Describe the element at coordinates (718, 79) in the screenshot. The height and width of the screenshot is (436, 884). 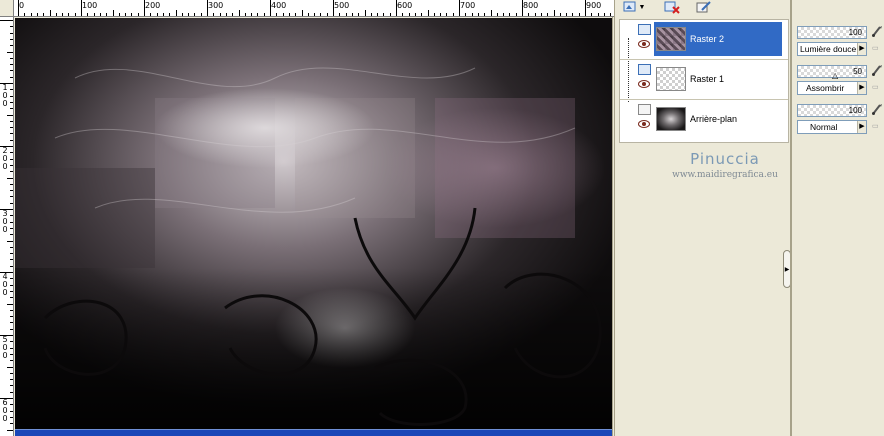
I see `layer-label-wrap: Raster 1` at that location.